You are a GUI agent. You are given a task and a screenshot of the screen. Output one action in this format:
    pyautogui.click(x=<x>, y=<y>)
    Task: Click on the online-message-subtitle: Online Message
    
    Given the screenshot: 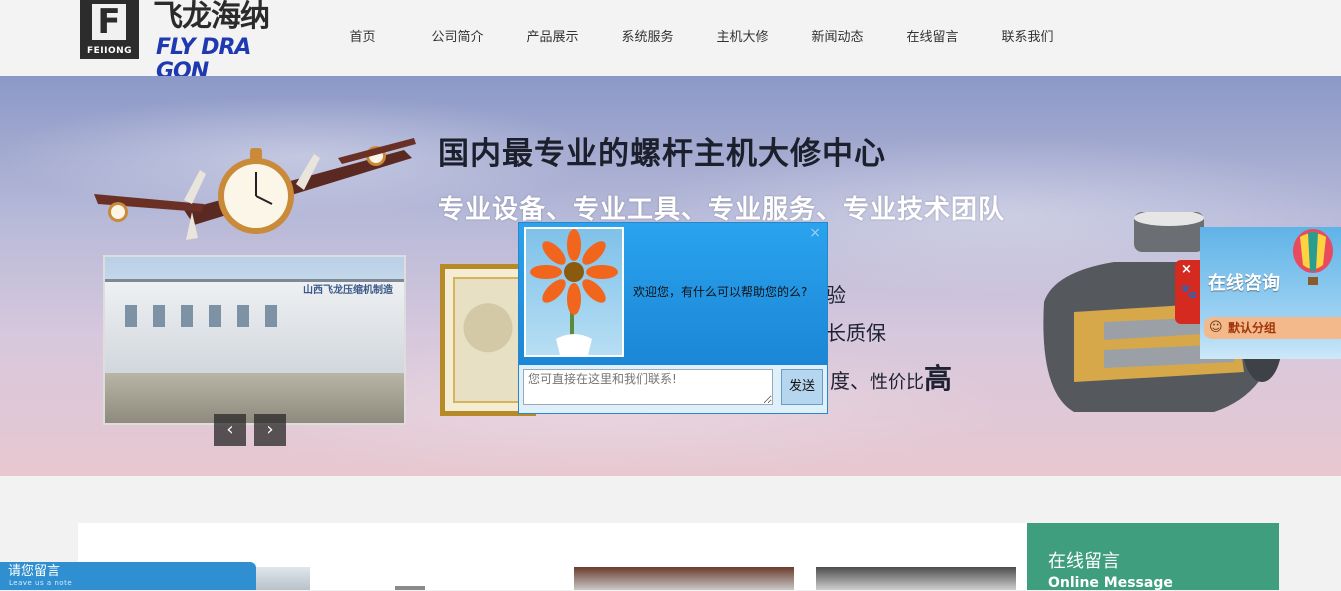 What is the action you would take?
    pyautogui.click(x=1110, y=583)
    